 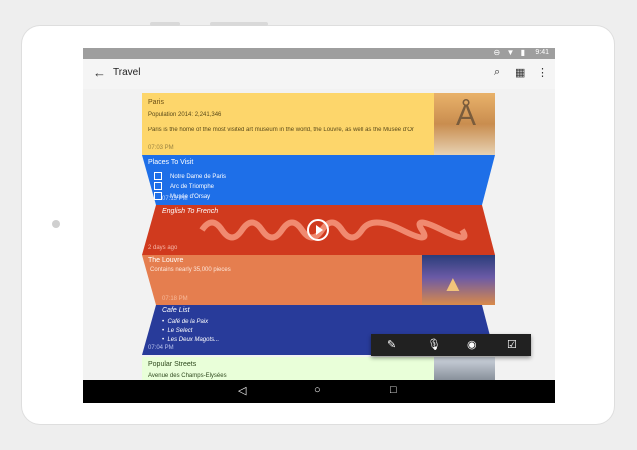 I want to click on app-bar: ← Travel ⌕ ▦ ⋮, so click(x=319, y=74).